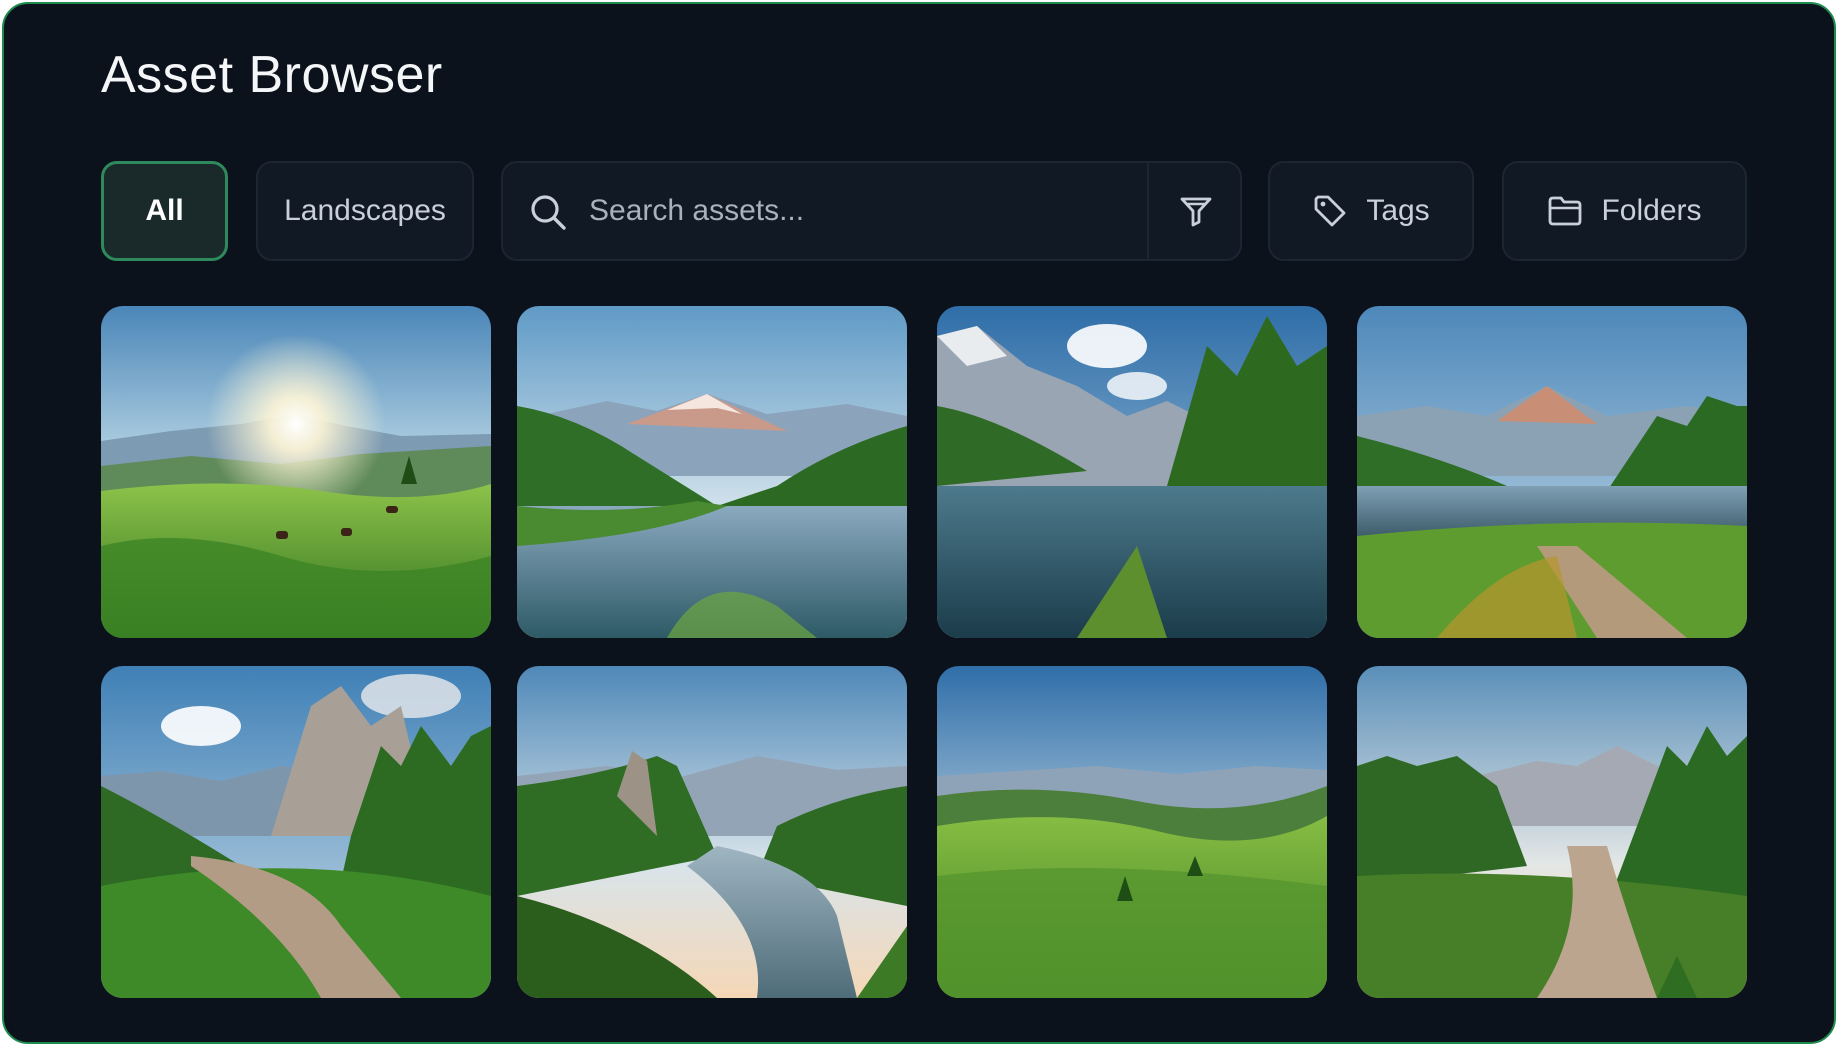 This screenshot has width=1838, height=1046. I want to click on tags-button: Tags, so click(1371, 211).